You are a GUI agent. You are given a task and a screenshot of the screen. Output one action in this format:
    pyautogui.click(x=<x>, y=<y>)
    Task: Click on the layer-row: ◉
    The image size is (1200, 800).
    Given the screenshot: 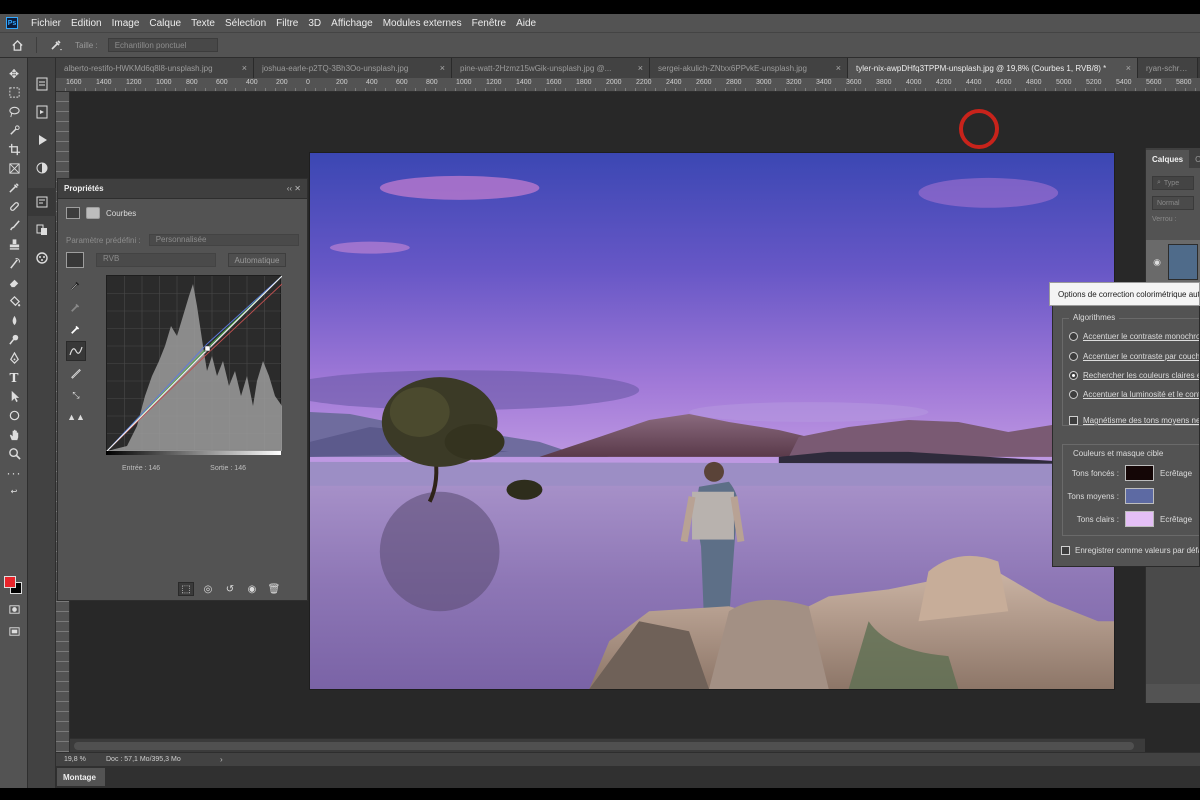 What is the action you would take?
    pyautogui.click(x=1173, y=262)
    